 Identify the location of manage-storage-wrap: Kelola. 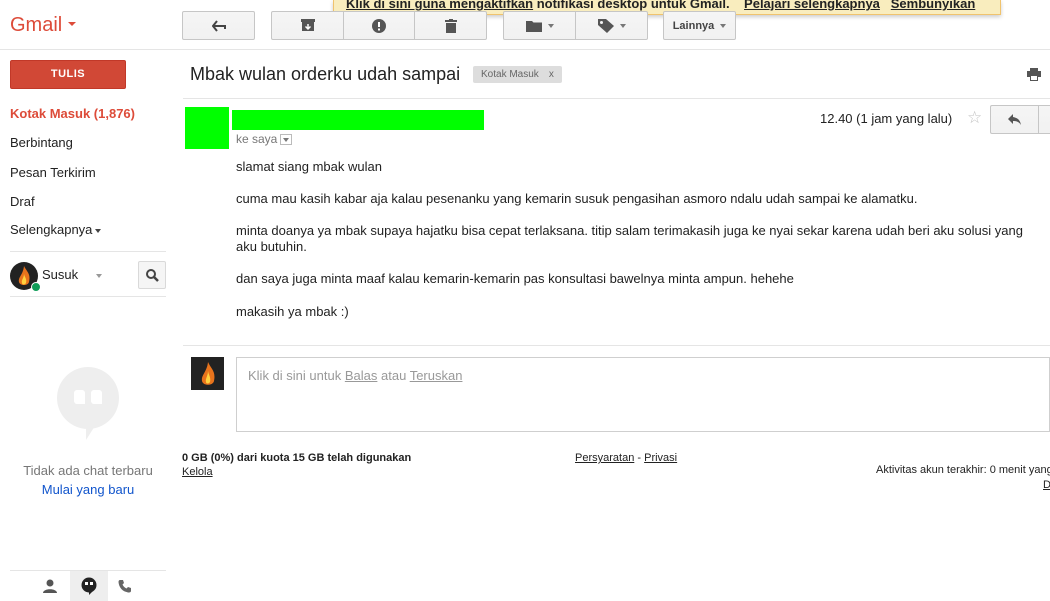
(197, 472).